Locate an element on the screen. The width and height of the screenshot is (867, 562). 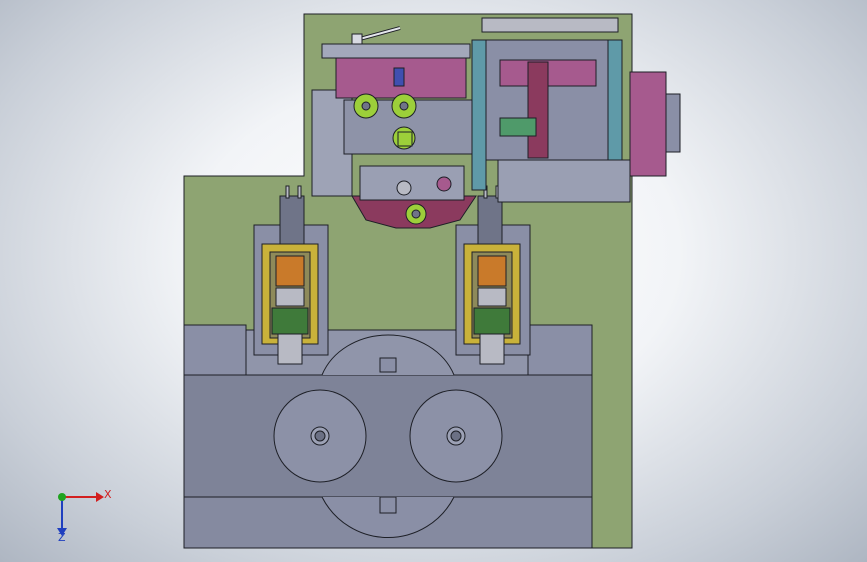
handle-knob is located at coordinates (357, 39).